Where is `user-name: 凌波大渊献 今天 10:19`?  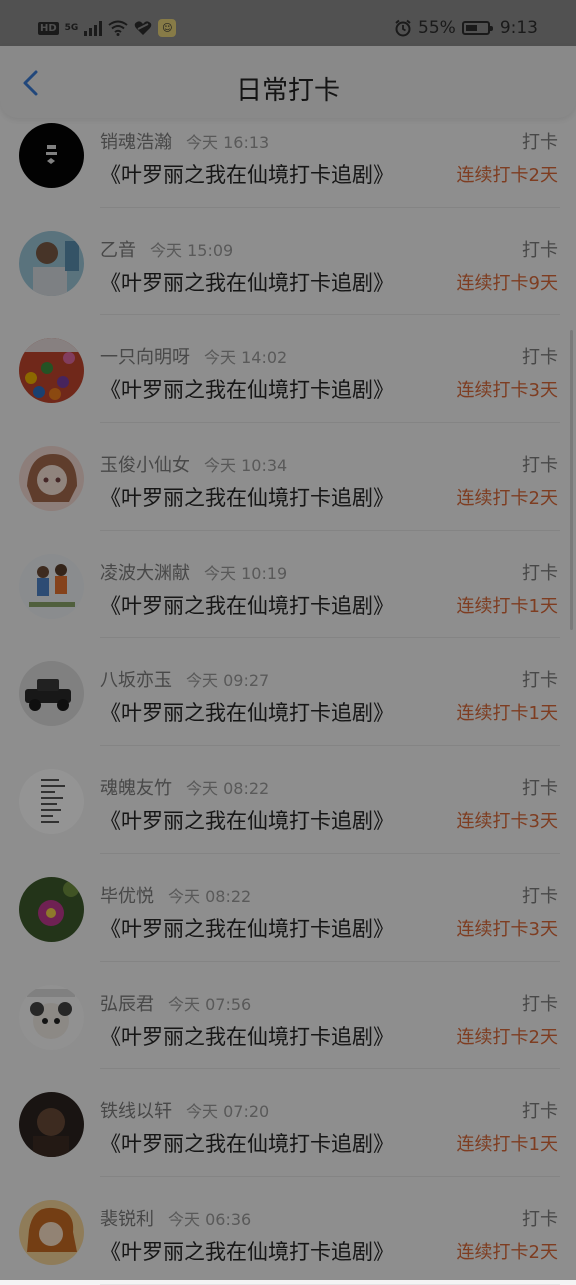 user-name: 凌波大渊献 今天 10:19 is located at coordinates (193, 572).